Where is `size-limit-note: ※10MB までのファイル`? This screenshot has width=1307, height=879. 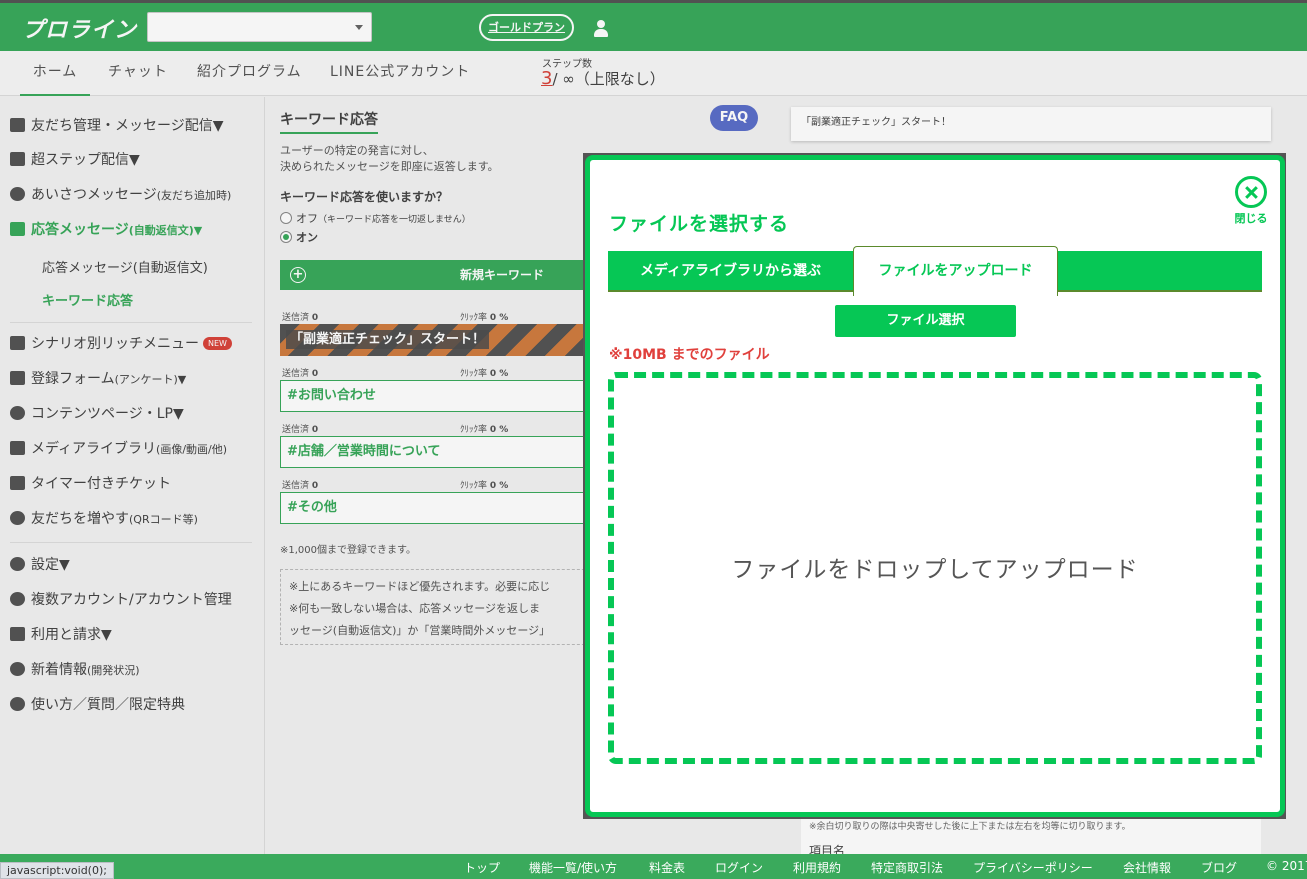
size-limit-note: ※10MB までのファイル is located at coordinates (689, 355).